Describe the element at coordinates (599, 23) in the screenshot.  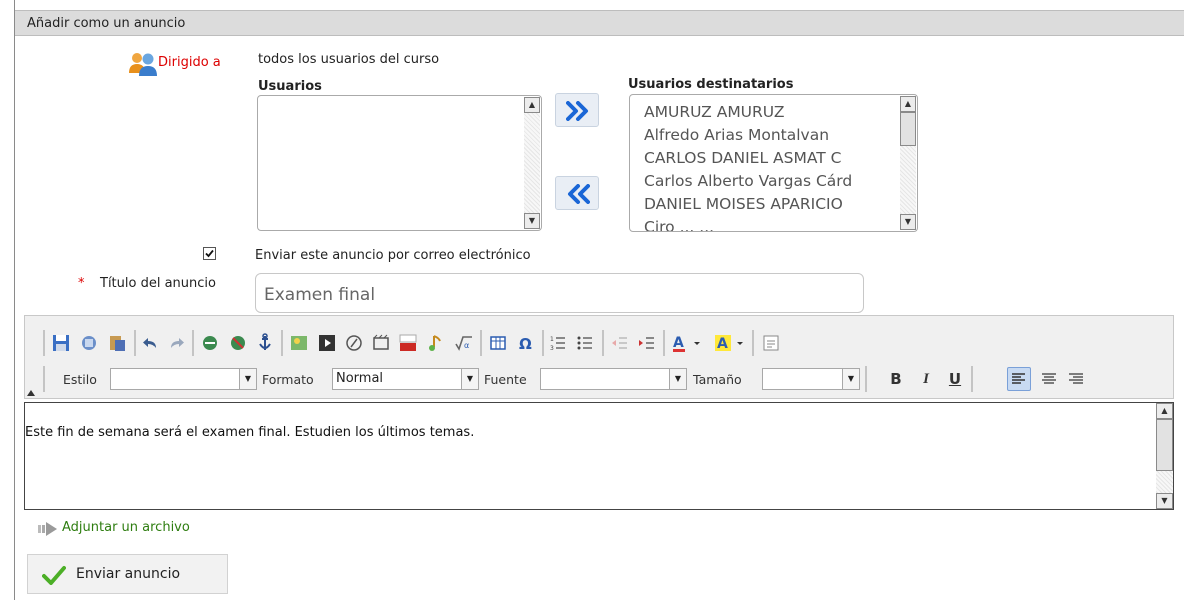
I see `section-header: Añadir como un anuncio` at that location.